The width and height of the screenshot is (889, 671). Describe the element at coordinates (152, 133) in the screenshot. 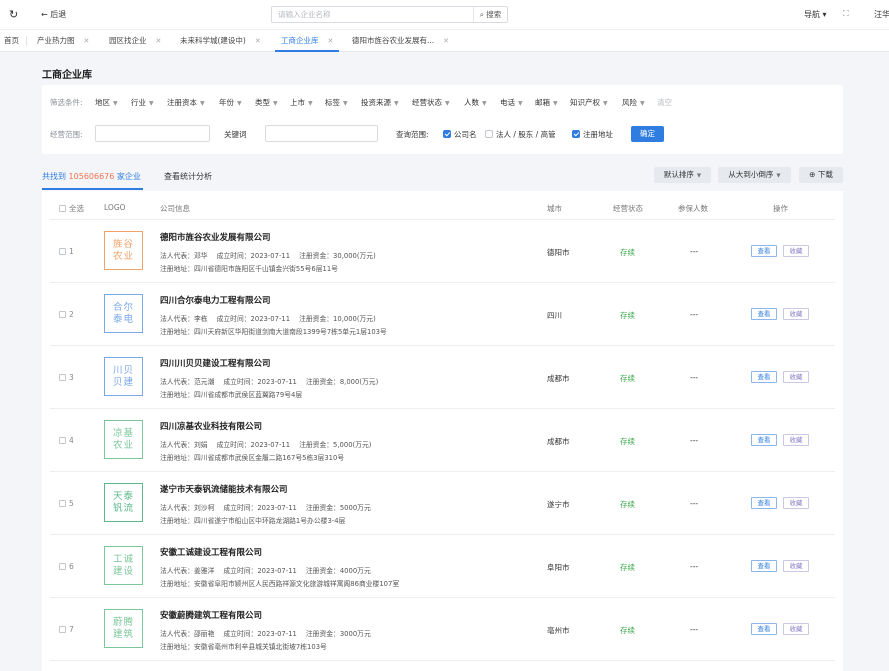

I see `business-scope-input` at that location.